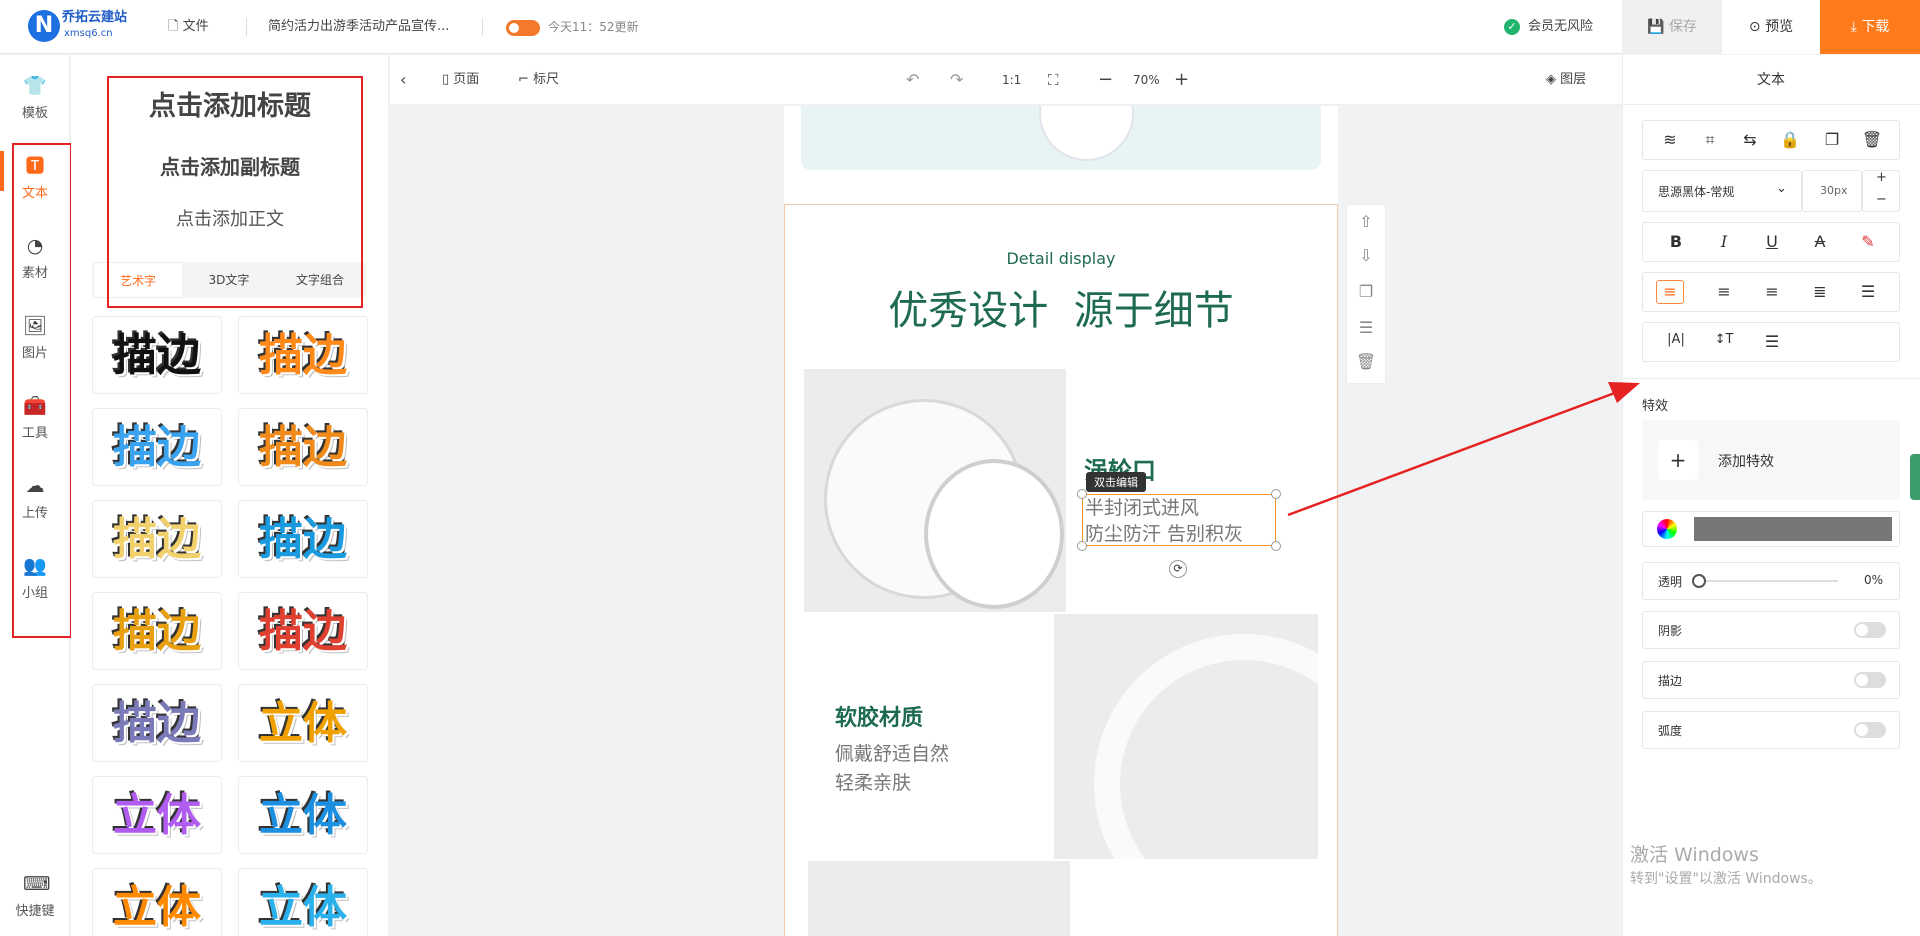  Describe the element at coordinates (1726, 879) in the screenshot. I see `windows-watermark-text: 转到"设置"以激活 Windows。` at that location.